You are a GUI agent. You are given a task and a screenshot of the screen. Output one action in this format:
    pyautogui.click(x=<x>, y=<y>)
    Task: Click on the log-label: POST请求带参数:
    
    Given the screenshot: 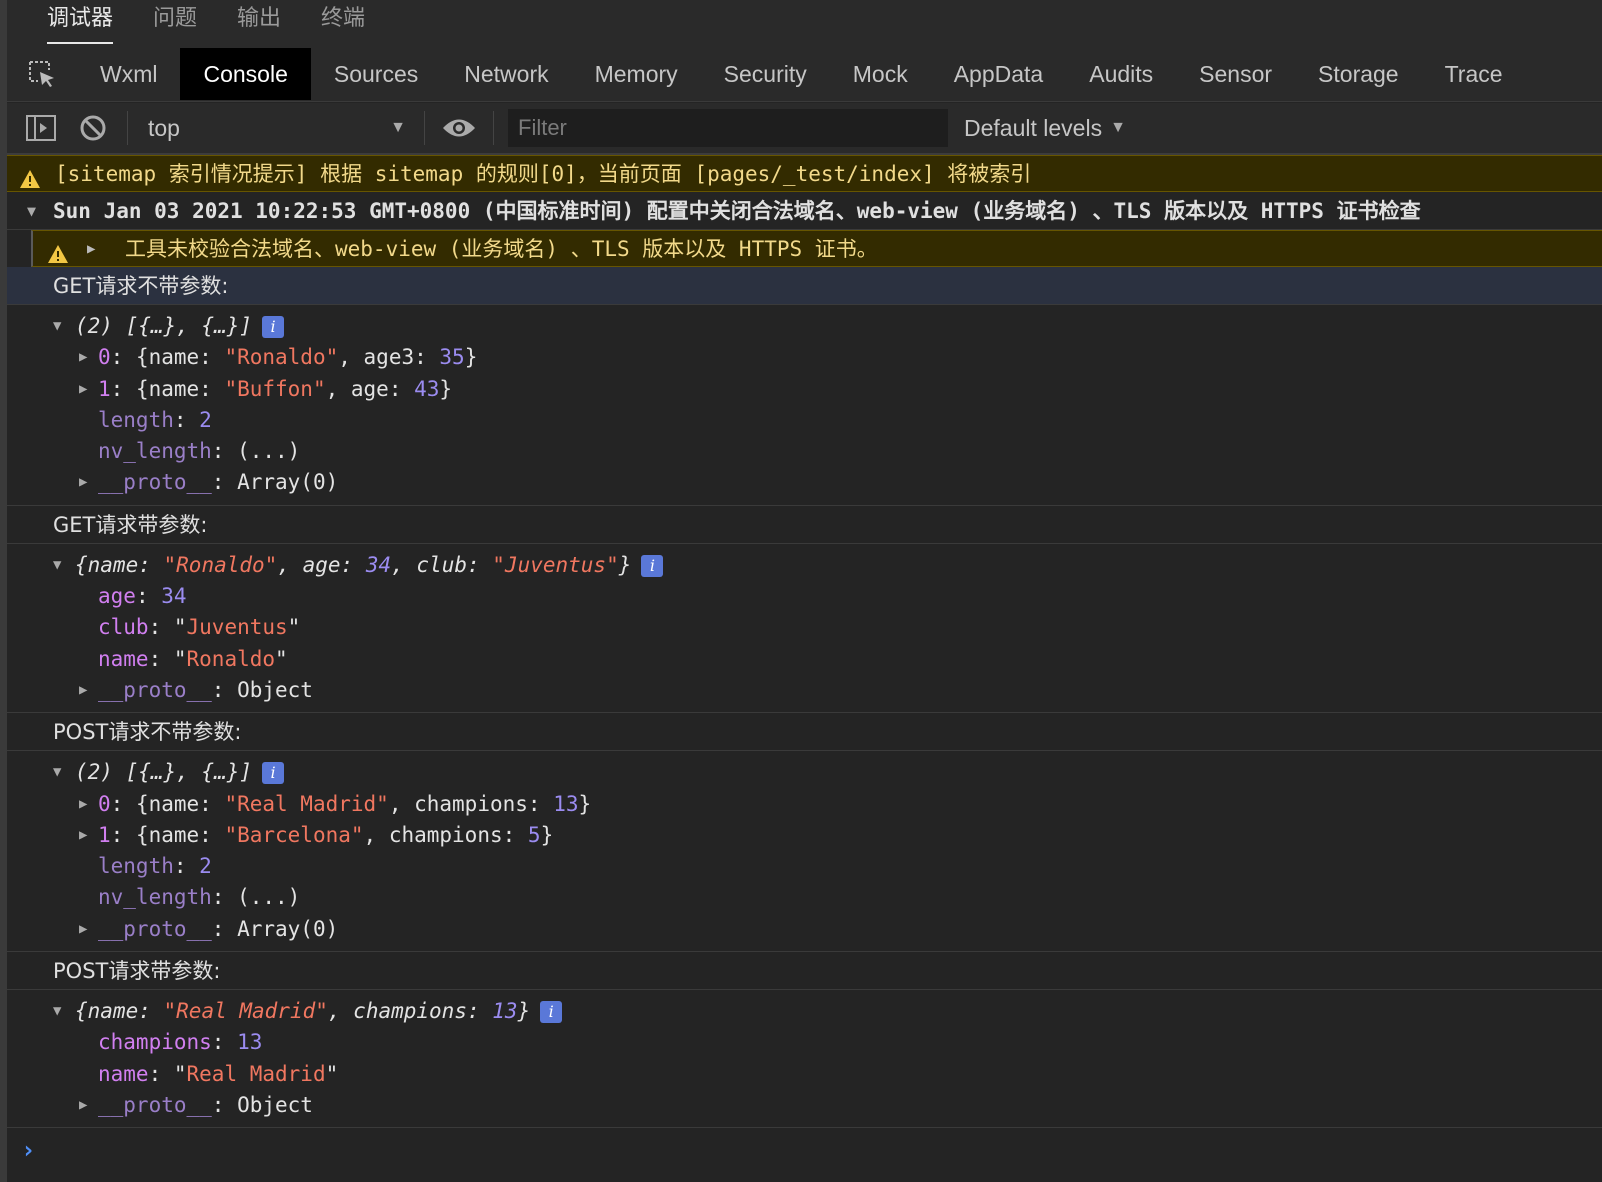 What is the action you would take?
    pyautogui.click(x=804, y=971)
    